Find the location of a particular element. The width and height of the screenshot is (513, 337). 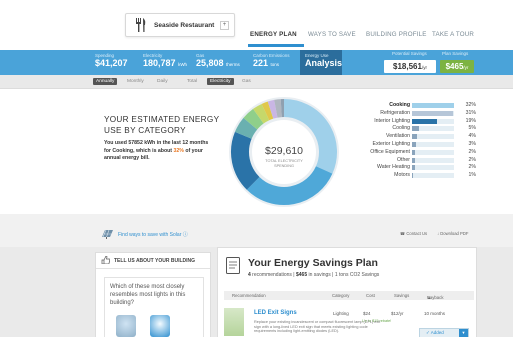

category-donut-chart: $29,610 TOTAL ELECTRICITY SPENDING is located at coordinates (284, 152).